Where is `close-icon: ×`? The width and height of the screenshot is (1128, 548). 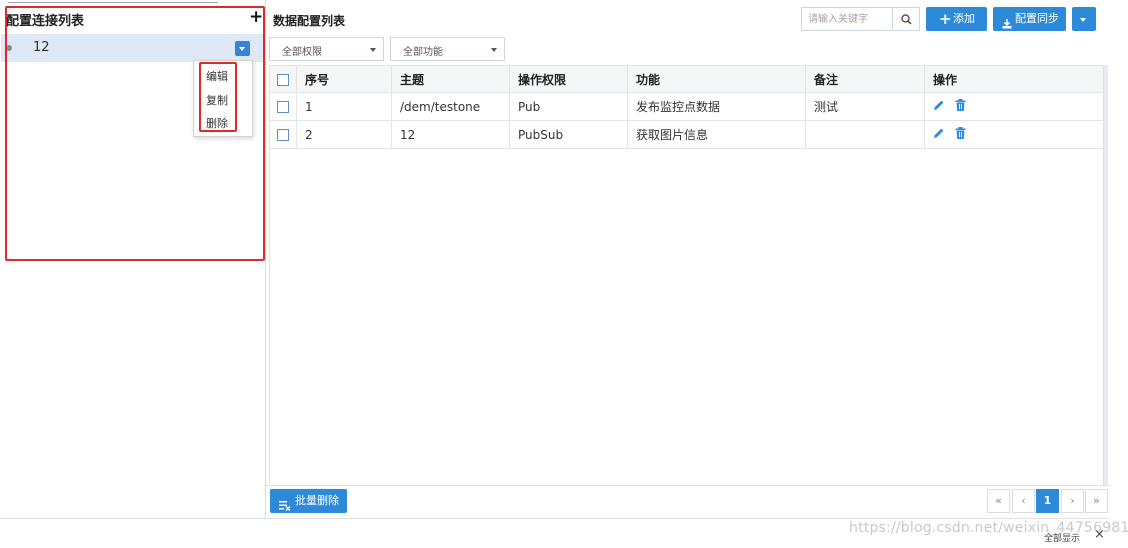 close-icon: × is located at coordinates (1099, 534).